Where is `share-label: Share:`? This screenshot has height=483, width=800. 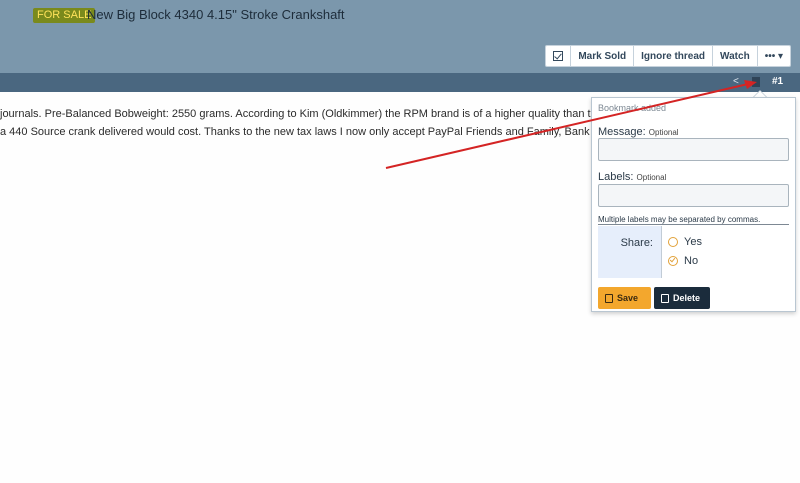 share-label: Share: is located at coordinates (636, 243).